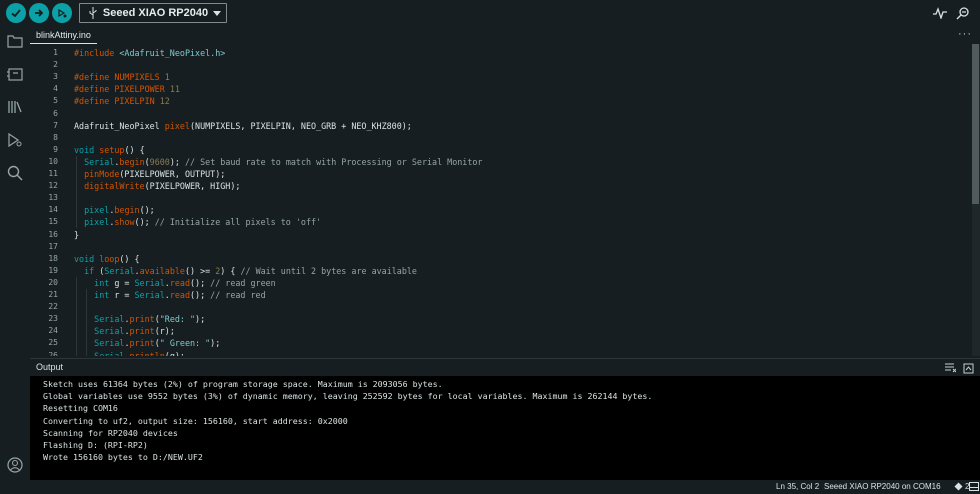  Describe the element at coordinates (110, 432) in the screenshot. I see `output-line: Scanning for RP2040 devices` at that location.